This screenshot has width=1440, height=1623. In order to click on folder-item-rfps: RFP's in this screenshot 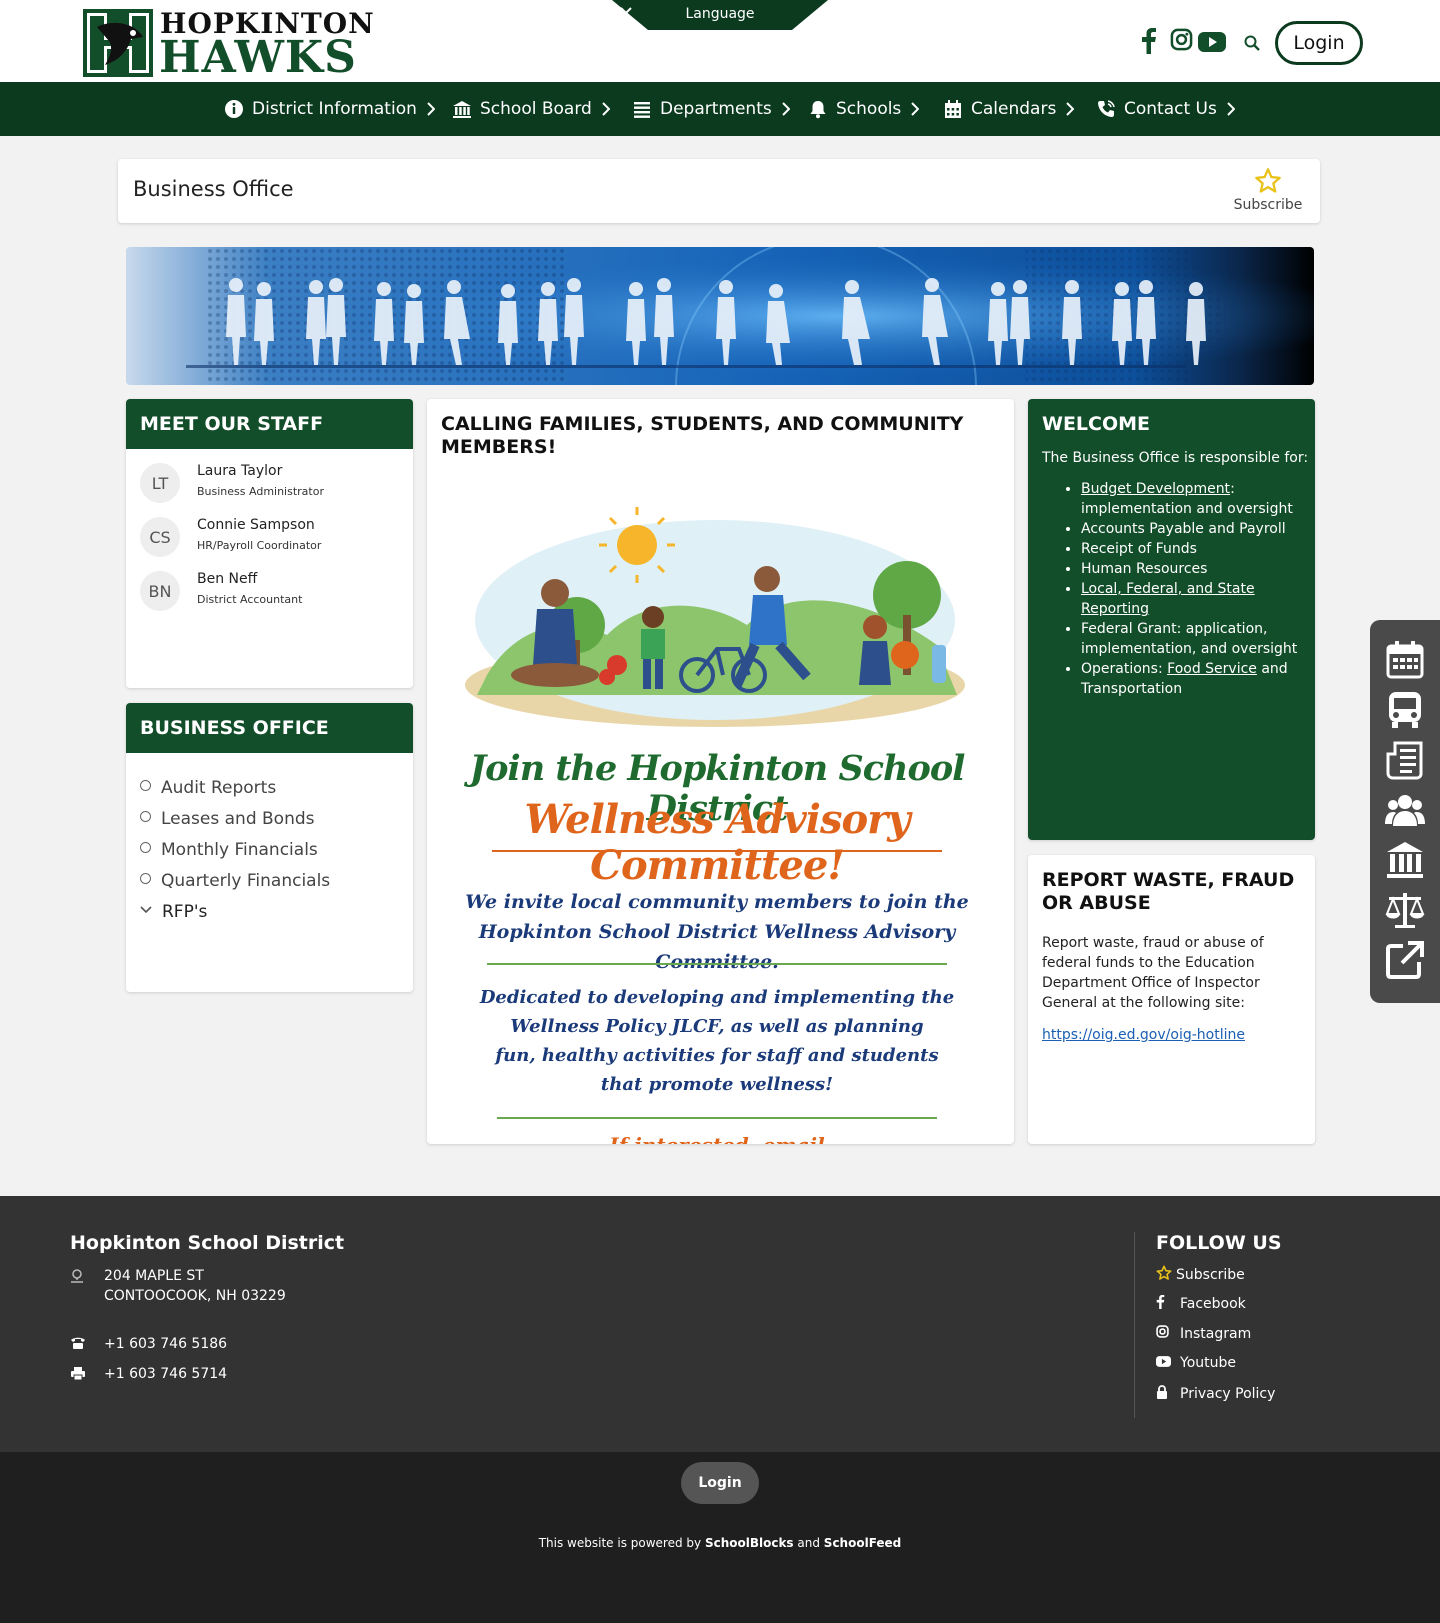, I will do `click(173, 912)`.